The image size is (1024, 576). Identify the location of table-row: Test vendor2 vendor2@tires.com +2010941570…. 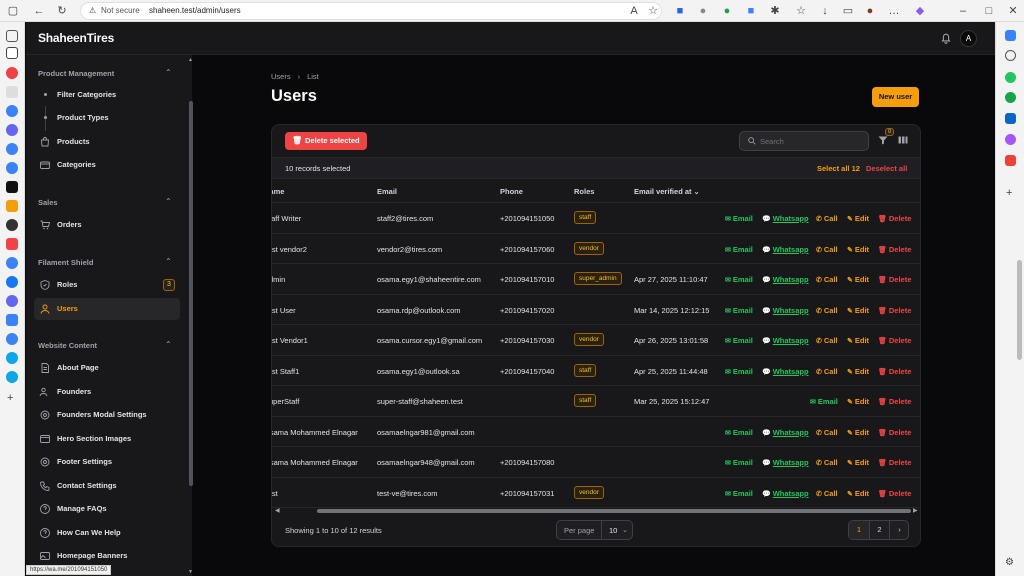
(596, 249).